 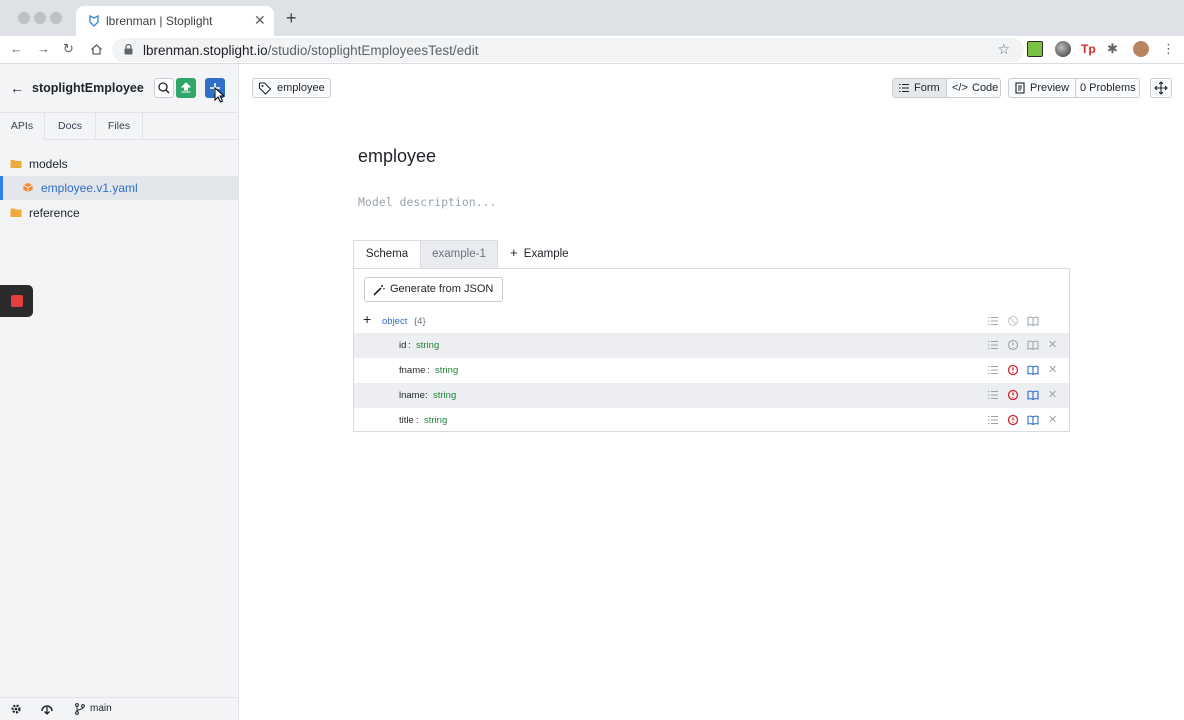 I want to click on problems-label: 0 Problems, so click(x=1108, y=88).